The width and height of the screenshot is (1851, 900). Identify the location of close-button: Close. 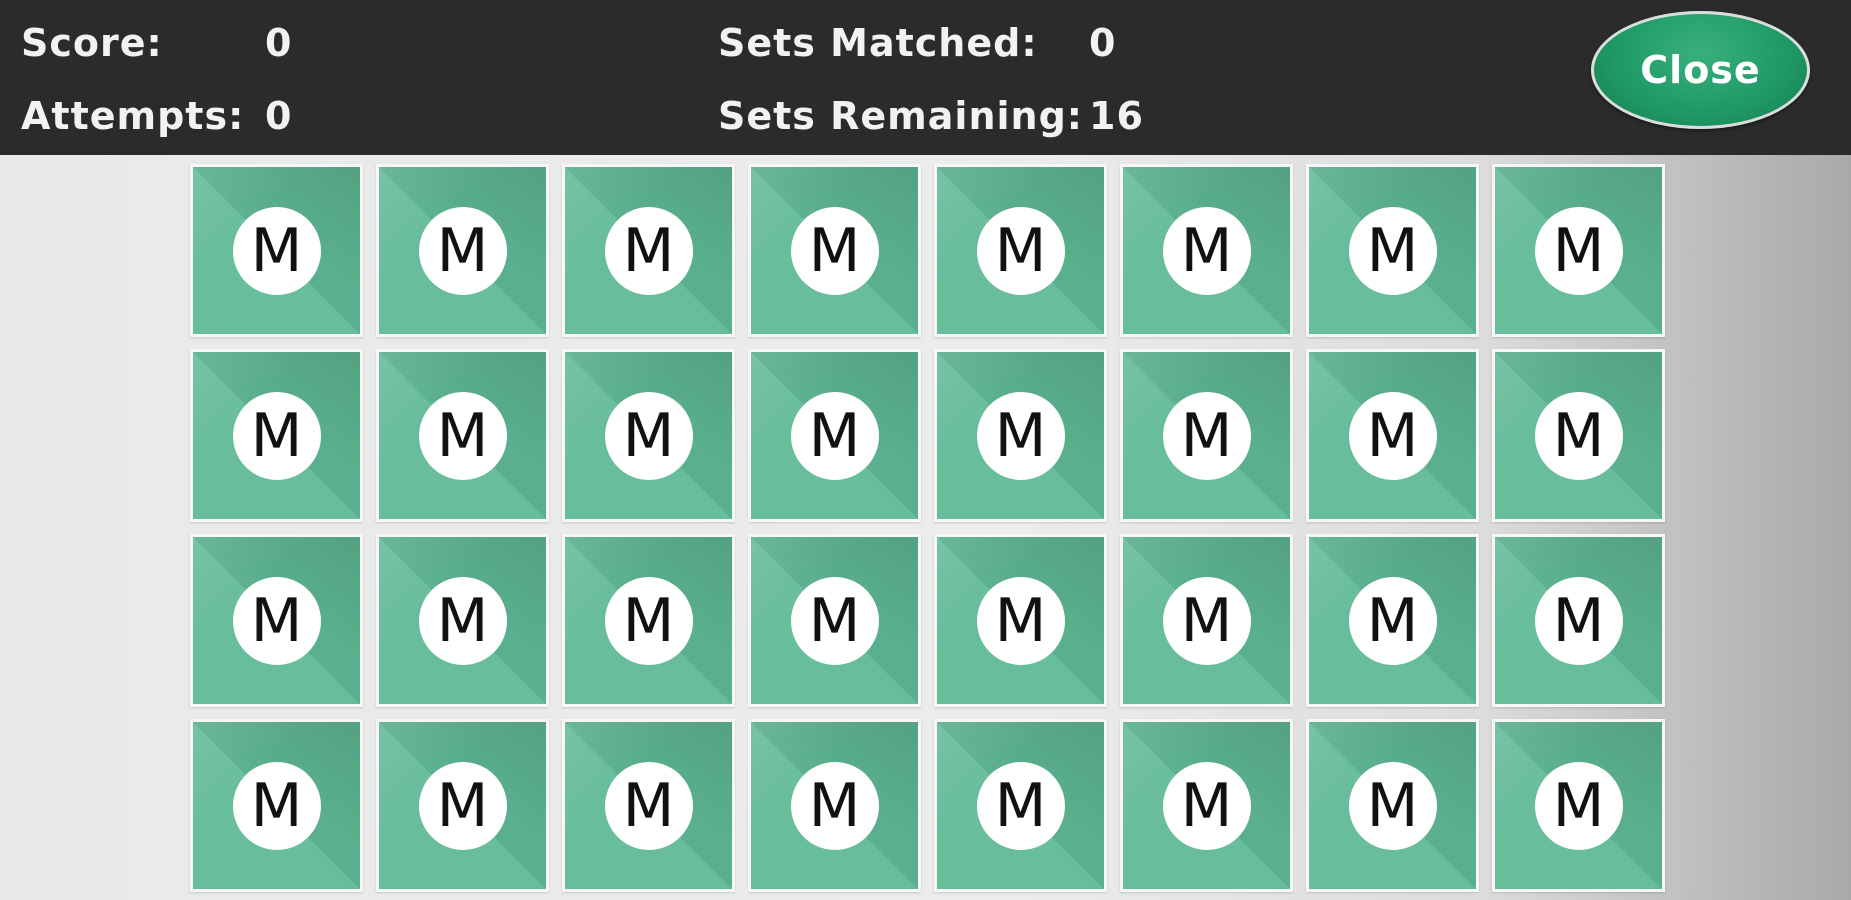
(1700, 70).